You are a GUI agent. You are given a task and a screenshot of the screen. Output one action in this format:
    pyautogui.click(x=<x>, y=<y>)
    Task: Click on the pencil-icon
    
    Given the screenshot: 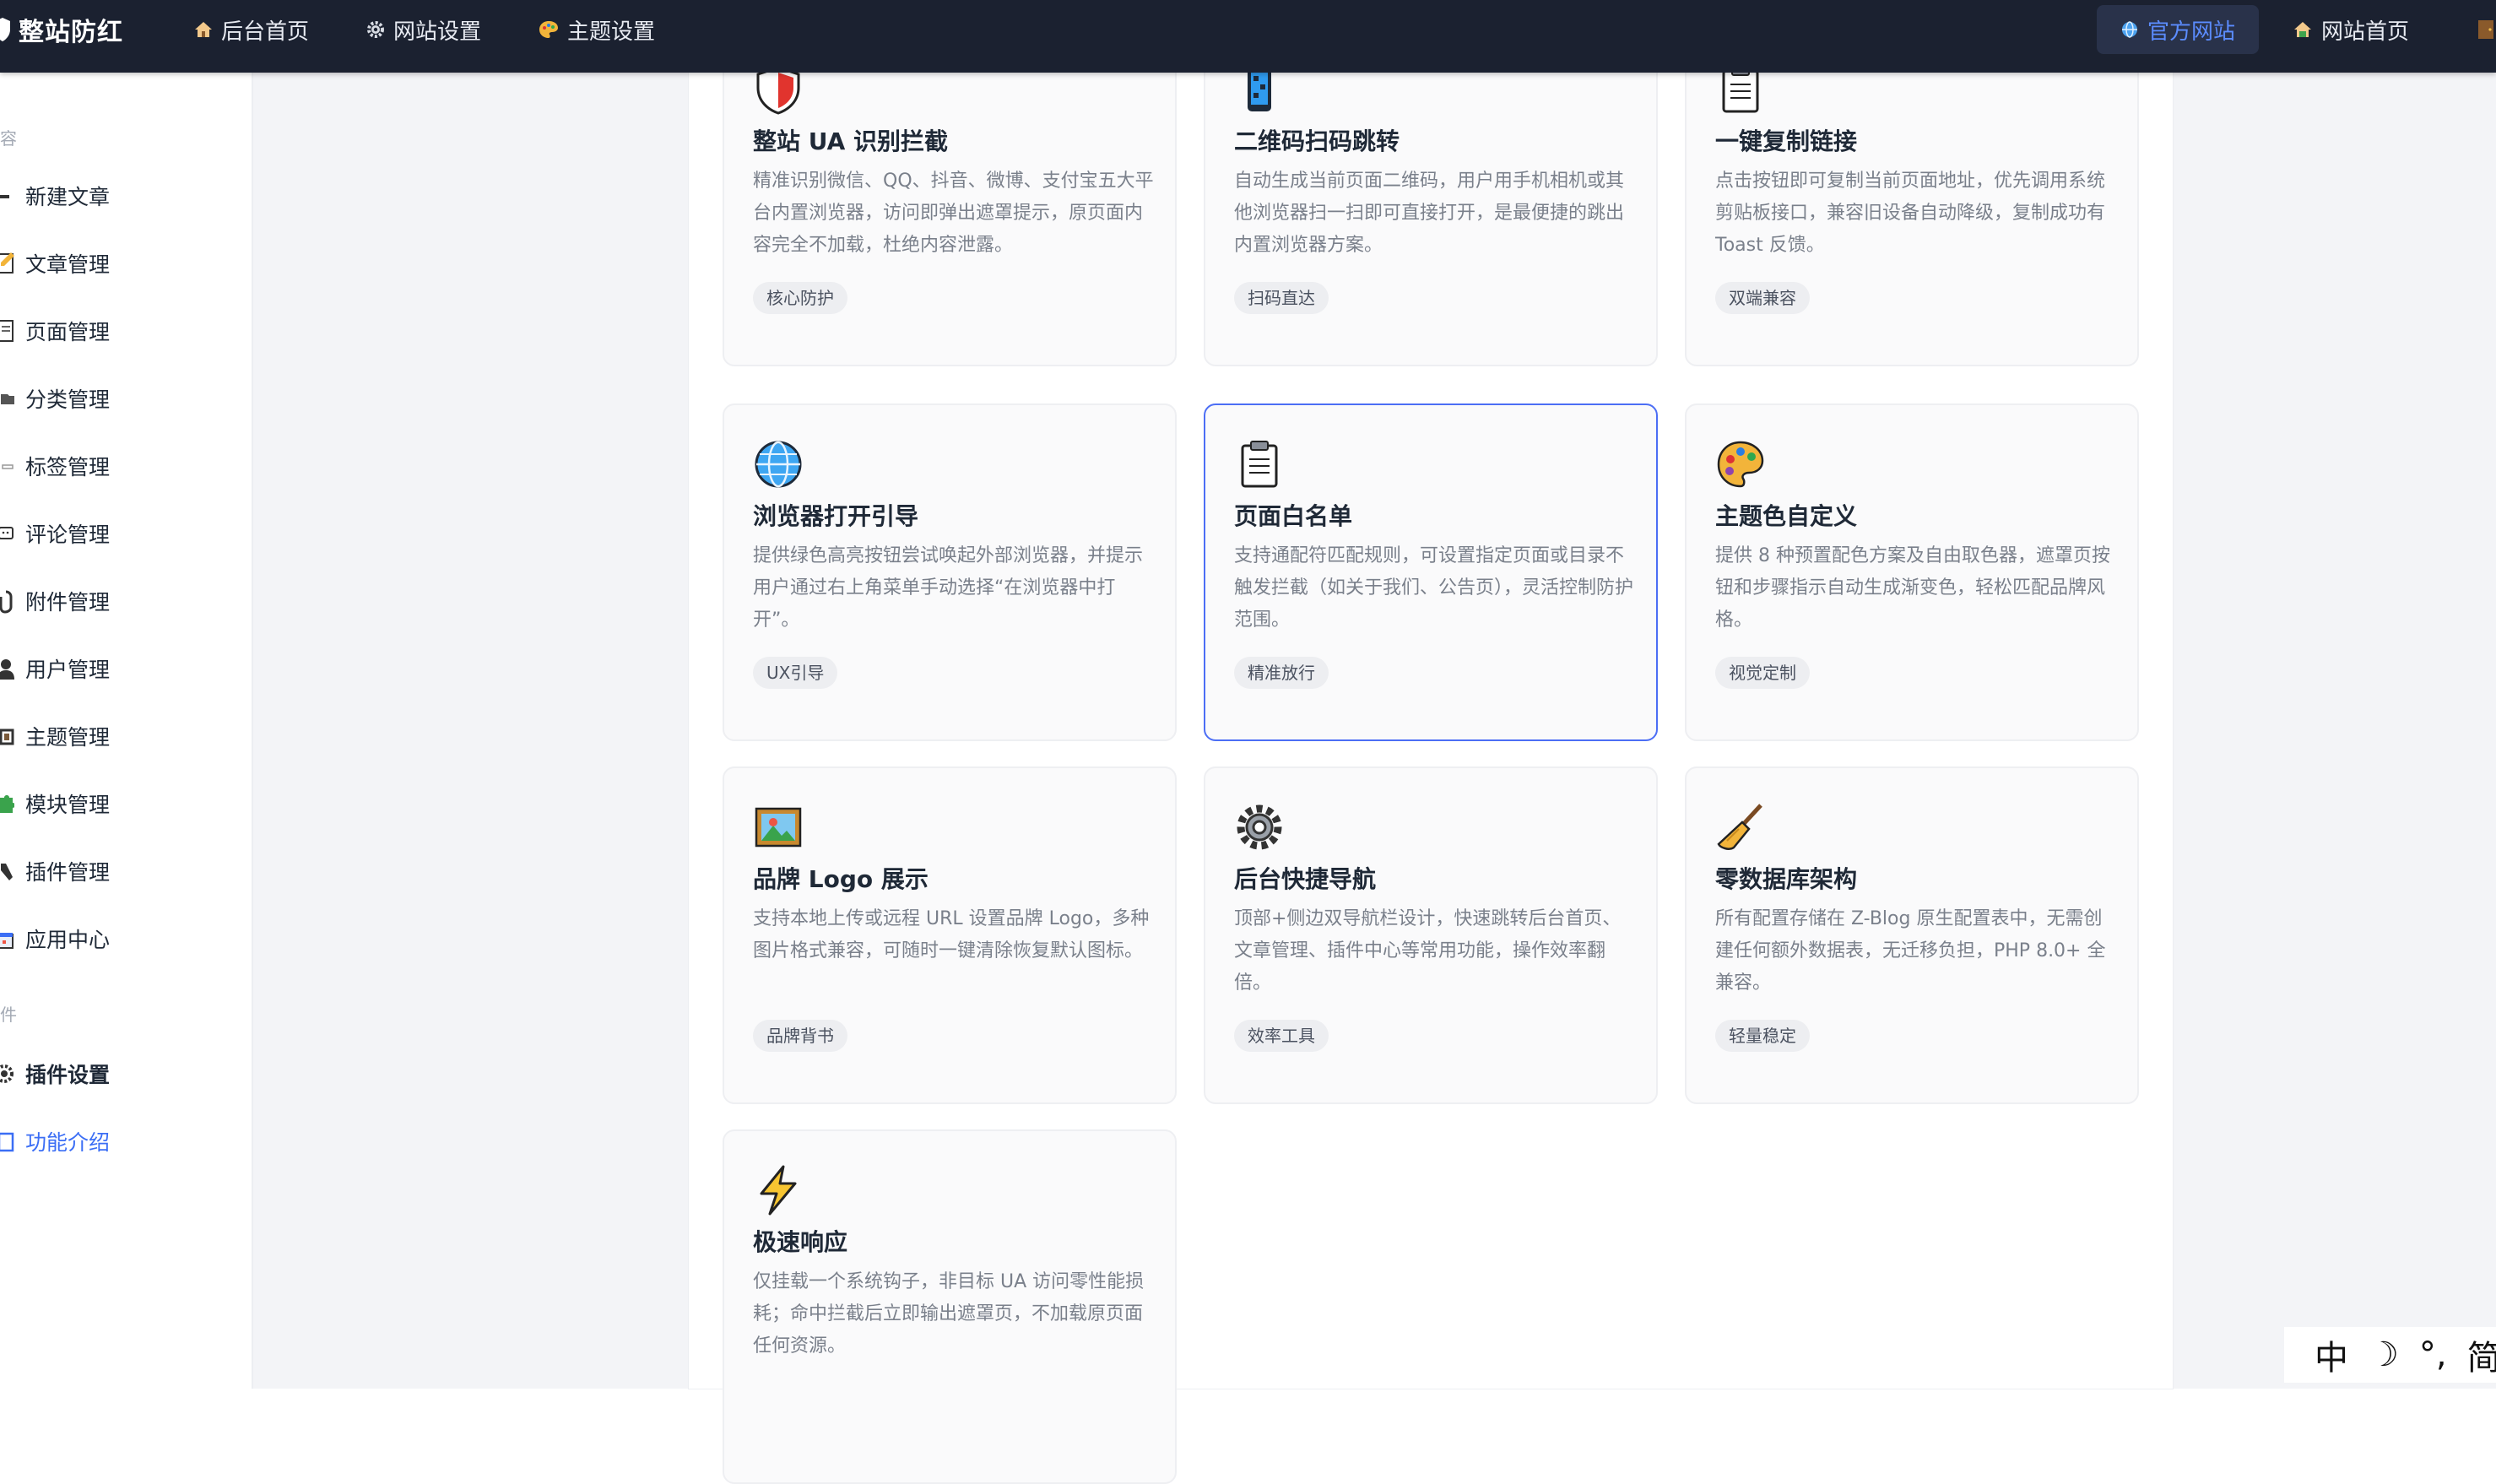 What is the action you would take?
    pyautogui.click(x=7, y=195)
    